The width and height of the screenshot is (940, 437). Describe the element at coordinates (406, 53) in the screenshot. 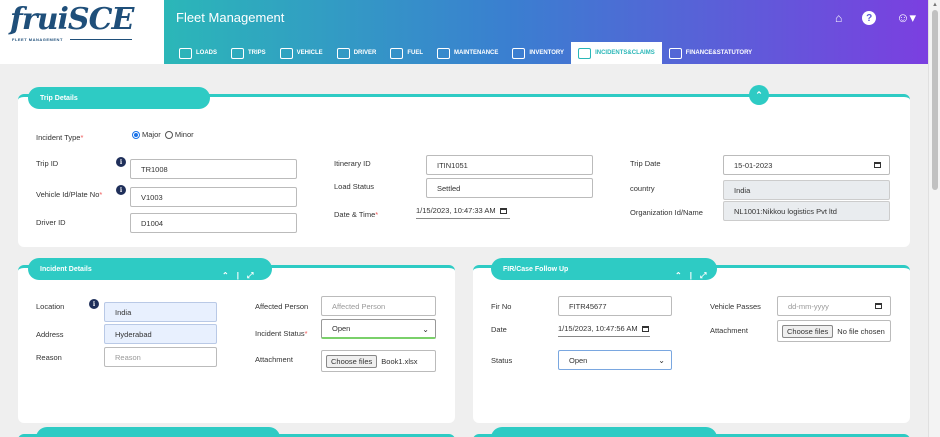

I see `nav-fuel: FUEL` at that location.